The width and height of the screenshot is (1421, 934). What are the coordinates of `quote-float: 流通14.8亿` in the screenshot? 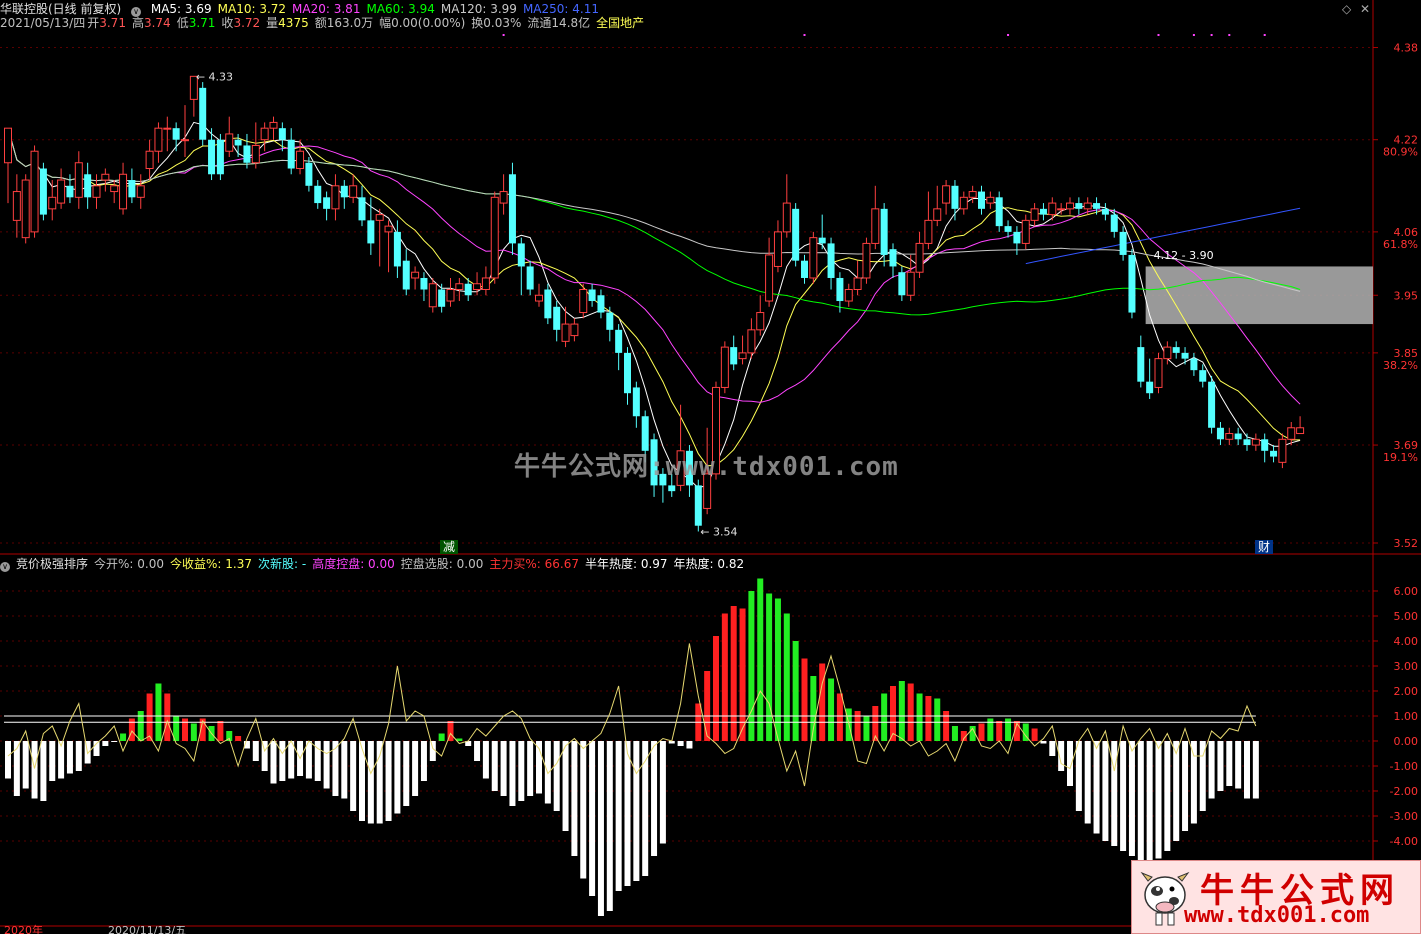 It's located at (559, 23).